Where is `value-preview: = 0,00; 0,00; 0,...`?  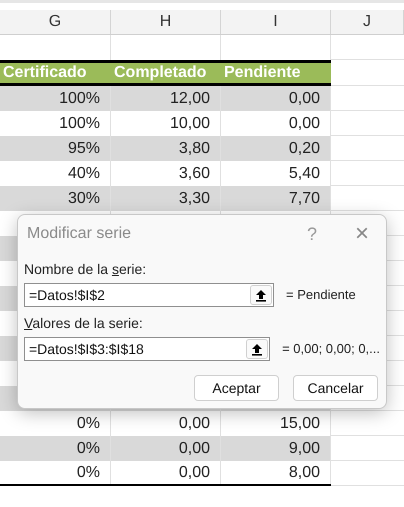
value-preview: = 0,00; 0,00; 0,... is located at coordinates (331, 349).